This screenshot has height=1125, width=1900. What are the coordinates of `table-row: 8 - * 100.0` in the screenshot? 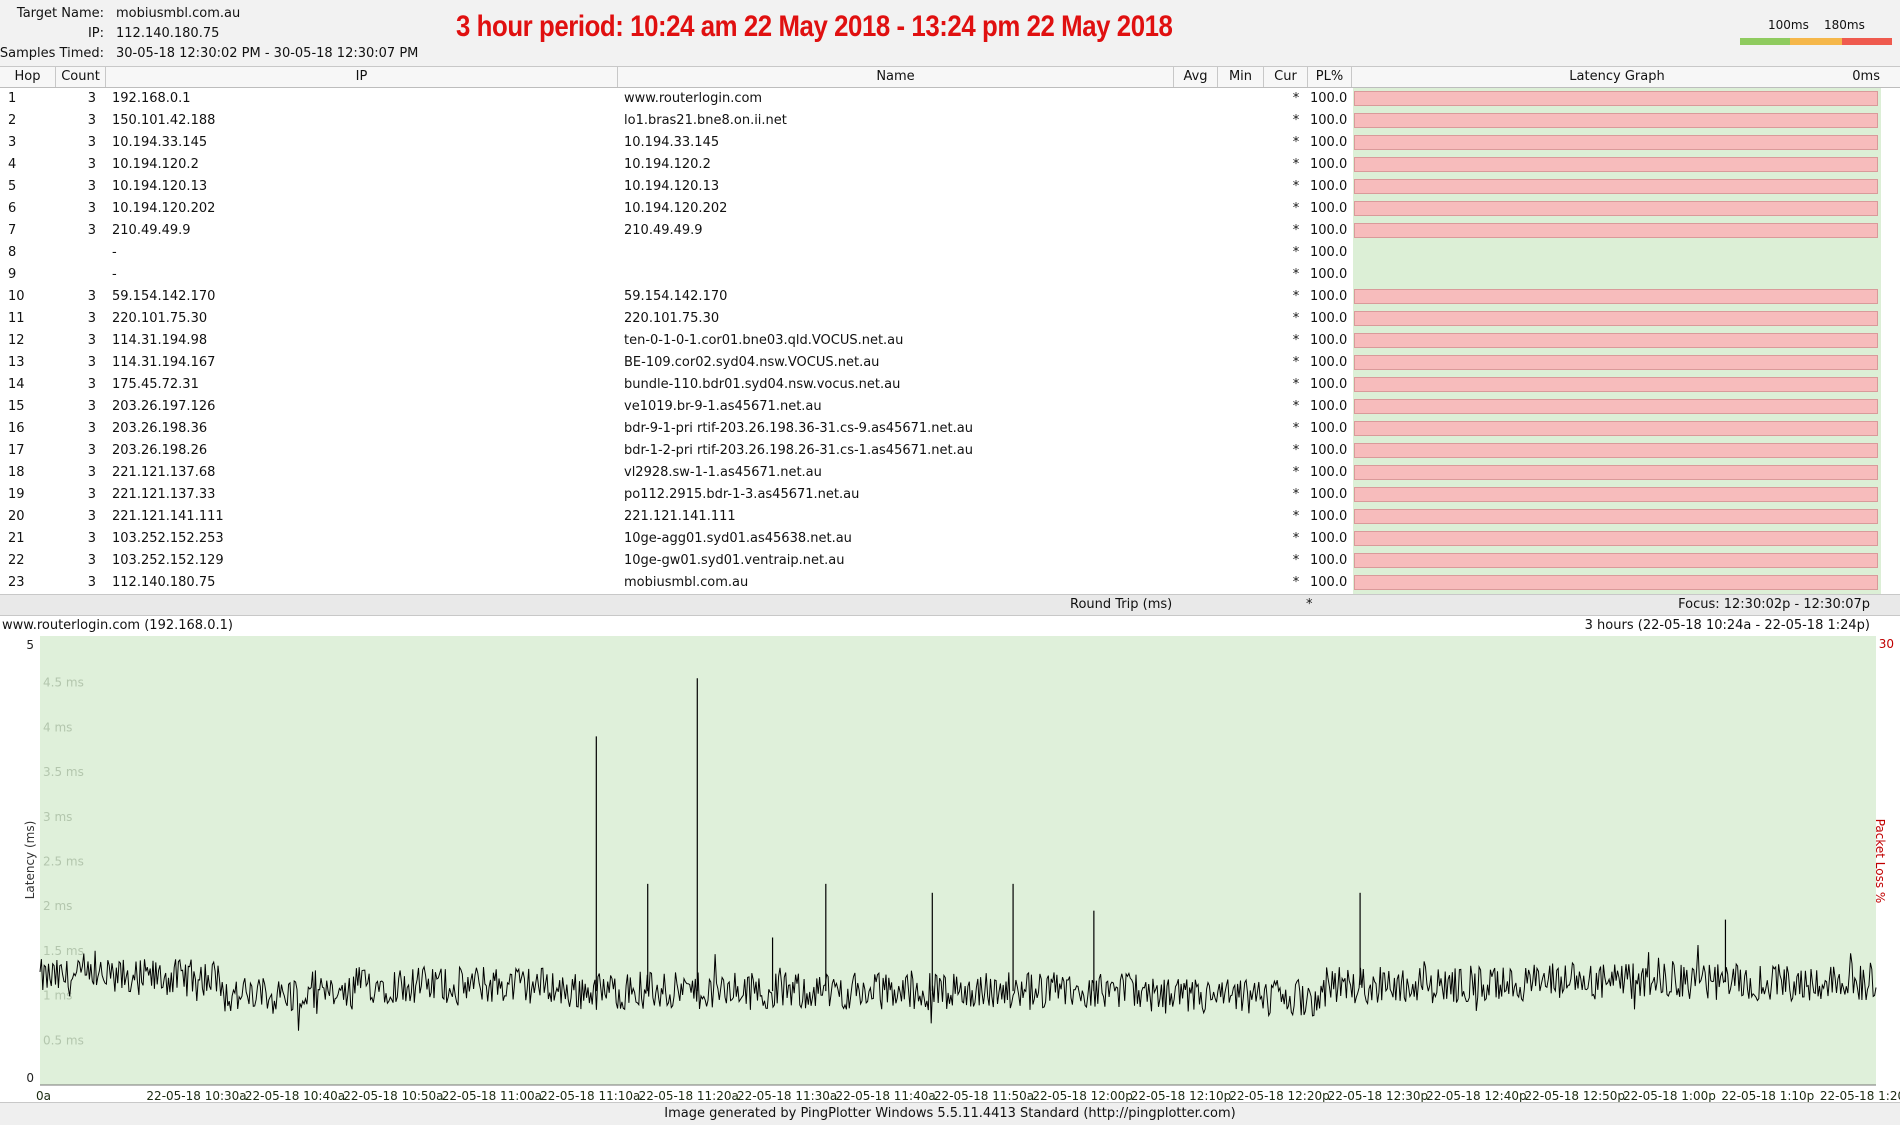 It's located at (950, 253).